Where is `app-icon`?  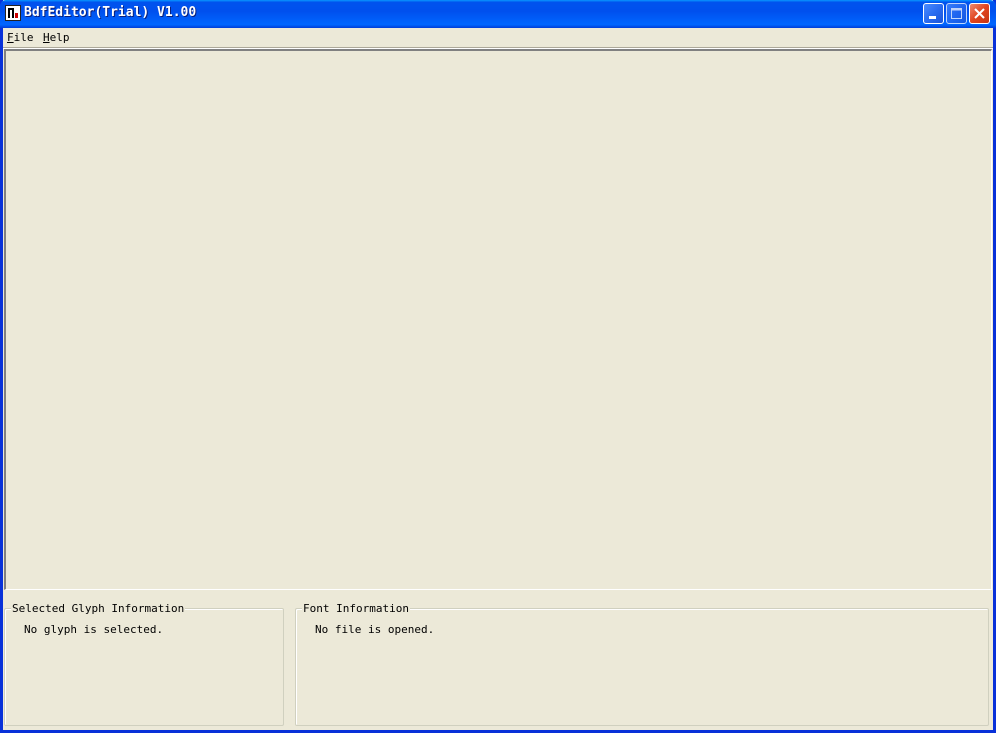 app-icon is located at coordinates (13, 13).